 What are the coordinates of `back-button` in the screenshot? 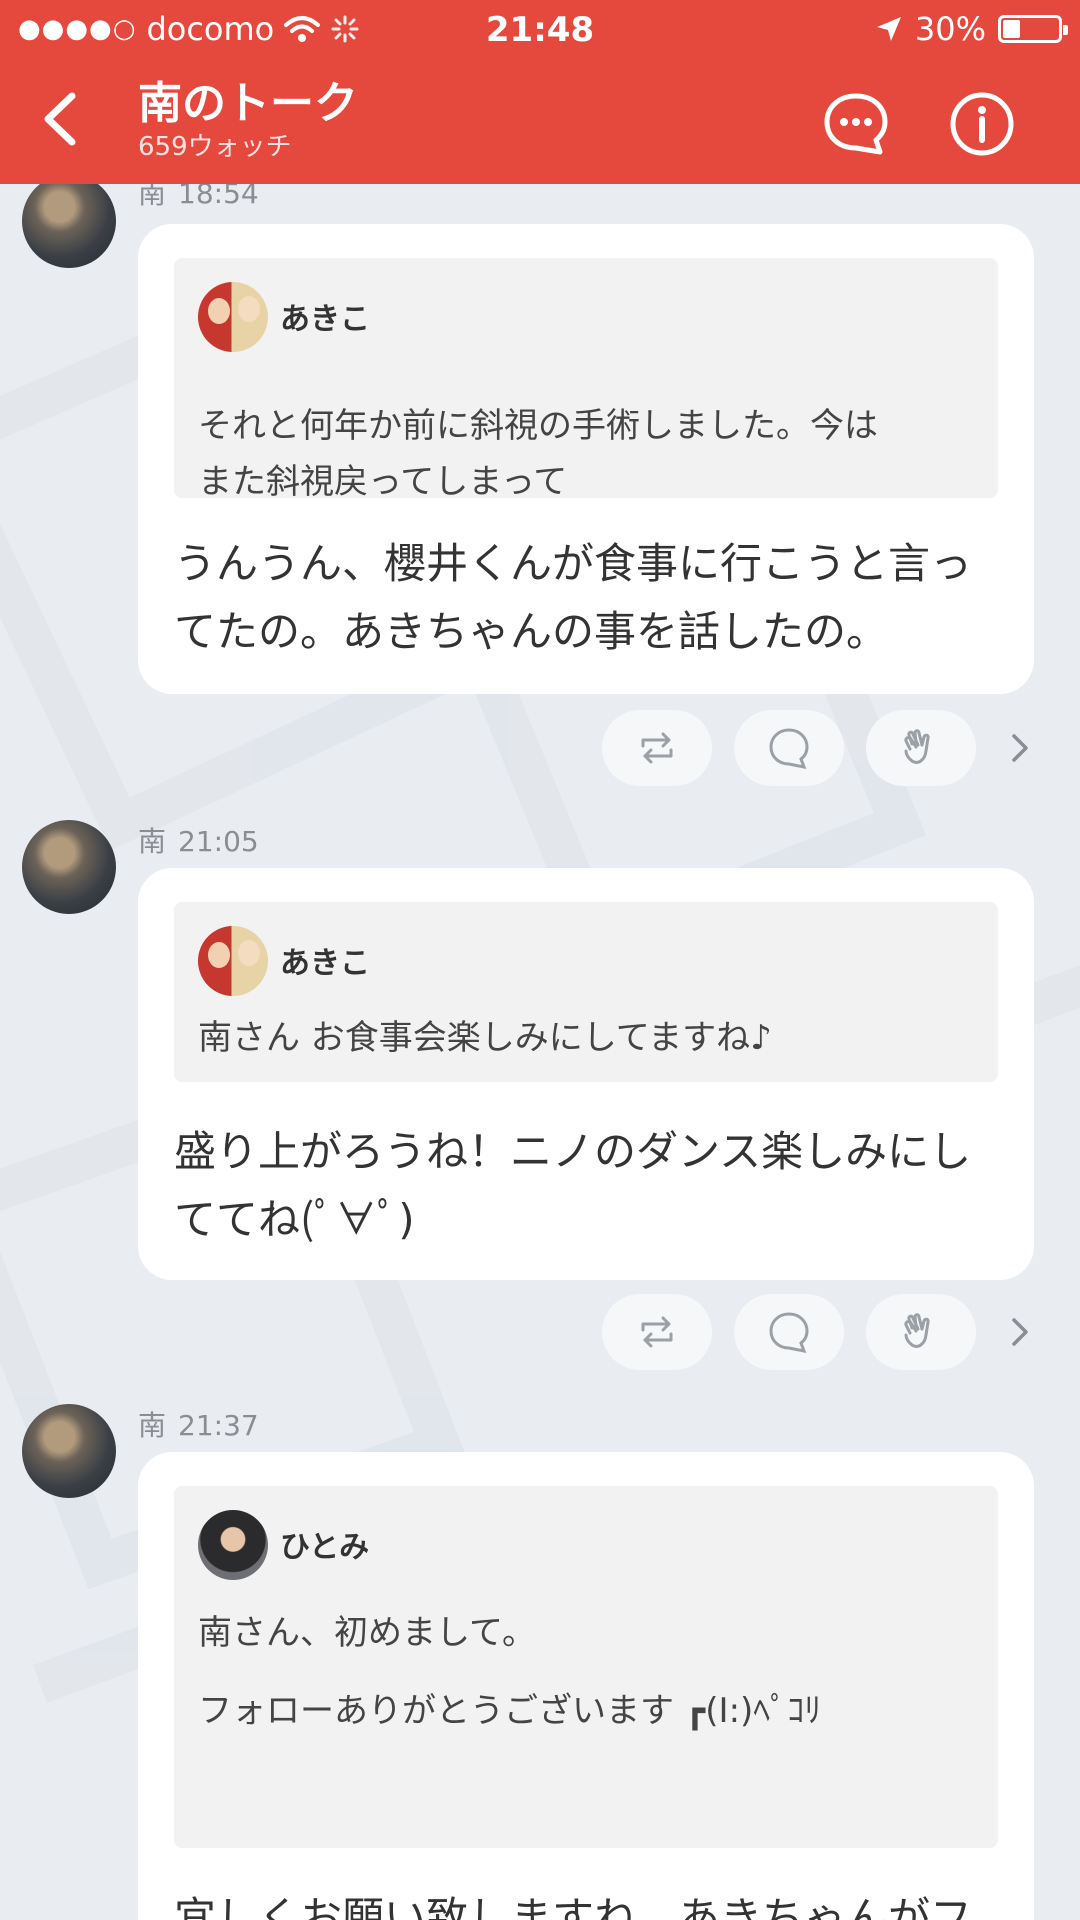 It's located at (63, 119).